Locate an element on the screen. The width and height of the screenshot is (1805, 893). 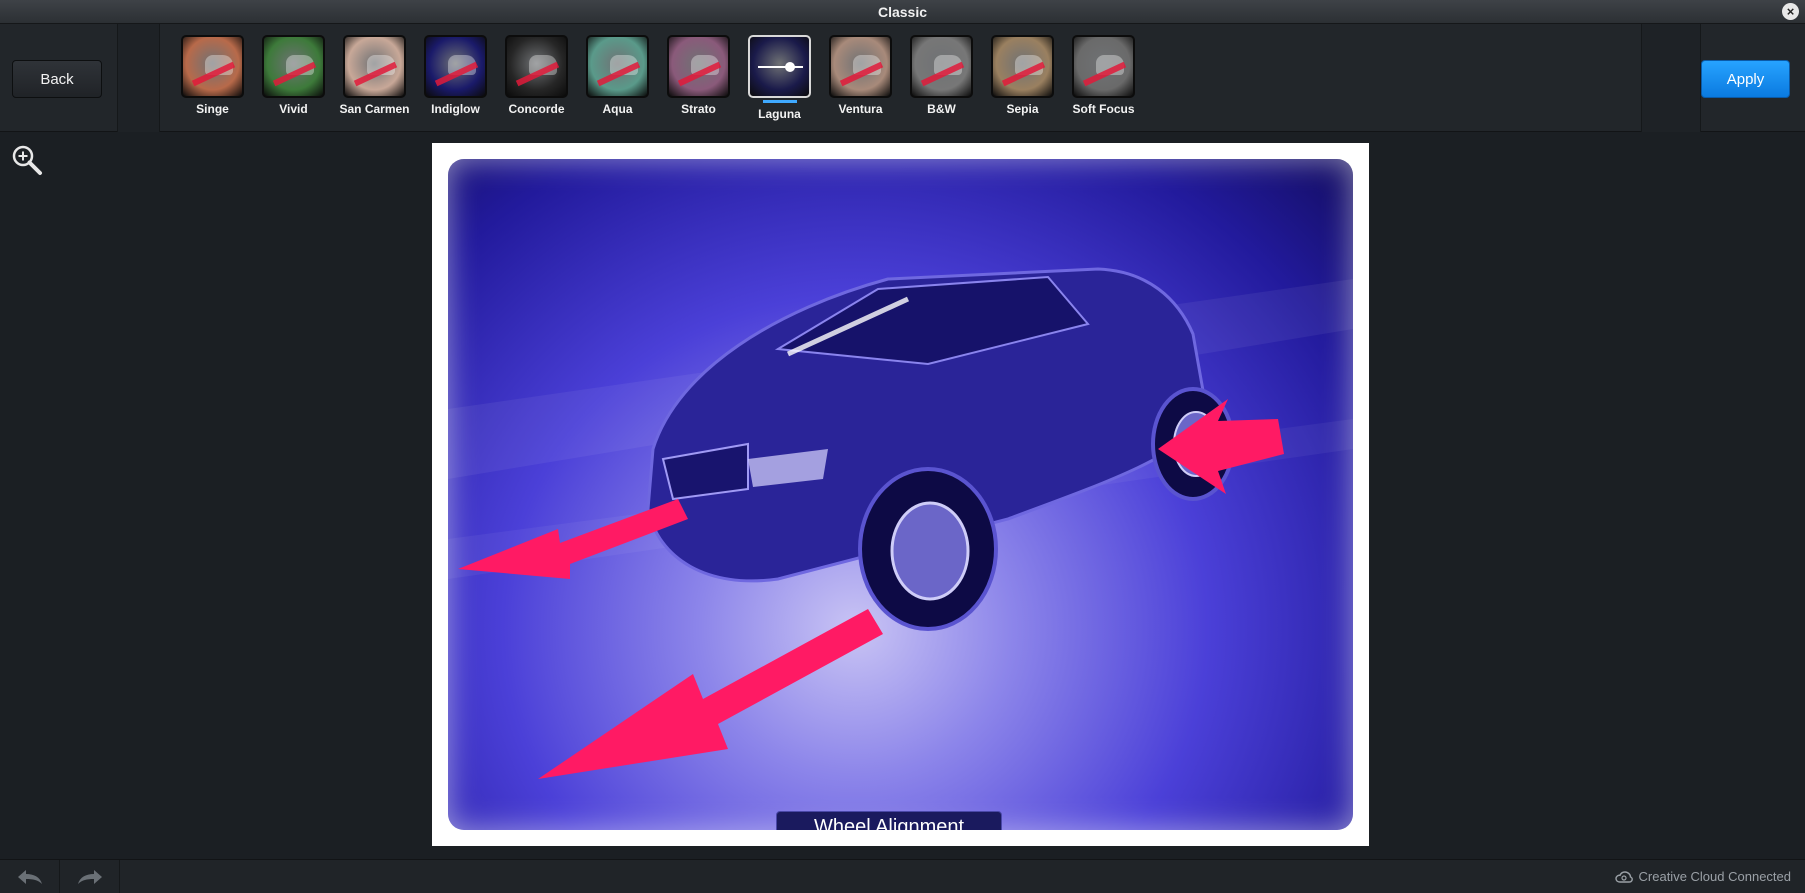
close-icon: × is located at coordinates (1790, 11).